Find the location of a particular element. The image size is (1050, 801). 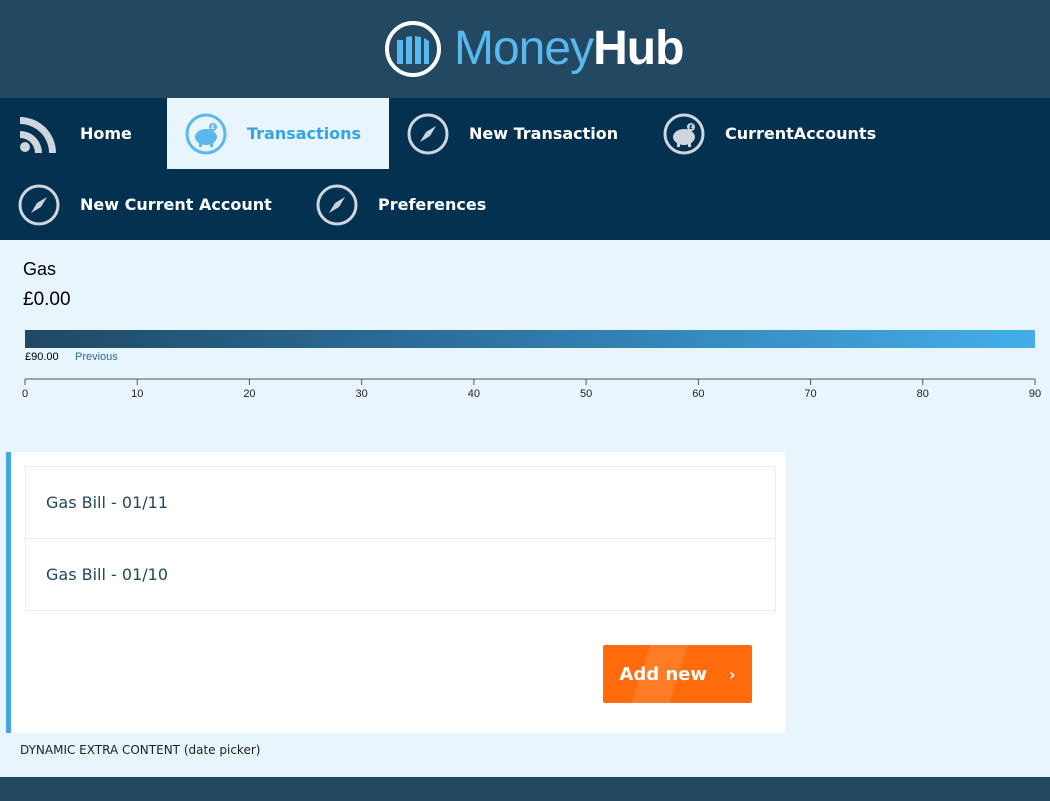

budget-progress-bar is located at coordinates (530, 339).